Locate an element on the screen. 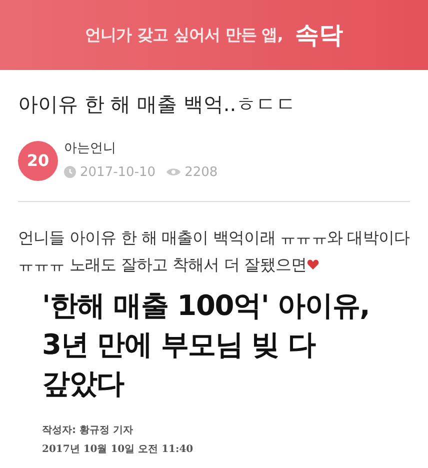  post-body: 언니들 아이유 한 해 매출이 백억이래 ㅠㅠㅠ와 대박이다 ㅠㅠㅠ 노래도 잘하고 착해서 더 잘됐으면 is located at coordinates (214, 251).